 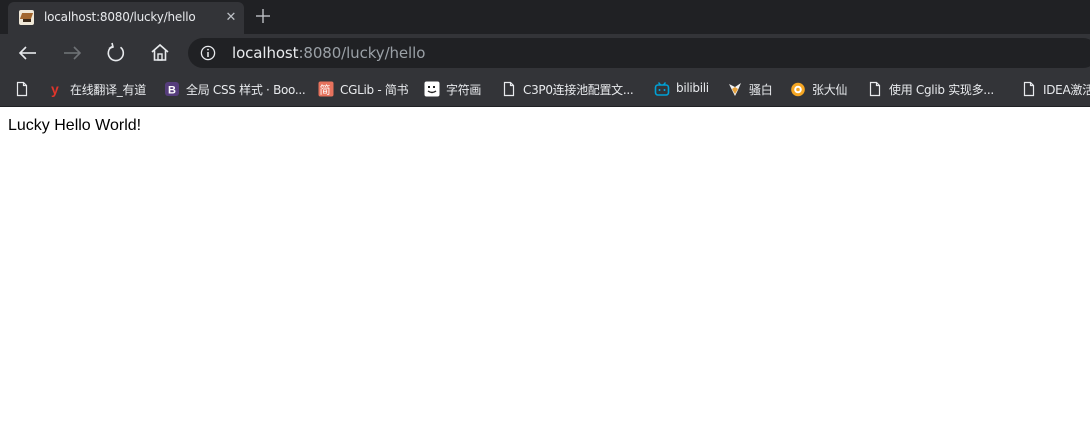 What do you see at coordinates (830, 90) in the screenshot?
I see `bookmark-label: 张大仙` at bounding box center [830, 90].